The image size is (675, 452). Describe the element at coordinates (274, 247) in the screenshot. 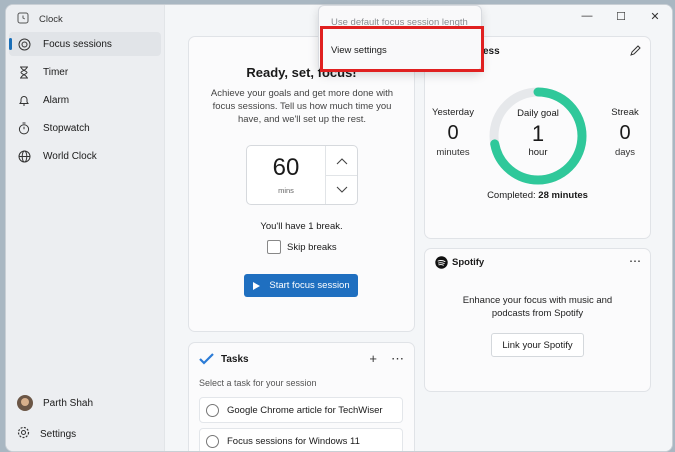

I see `skip-breaks-checkbox` at that location.